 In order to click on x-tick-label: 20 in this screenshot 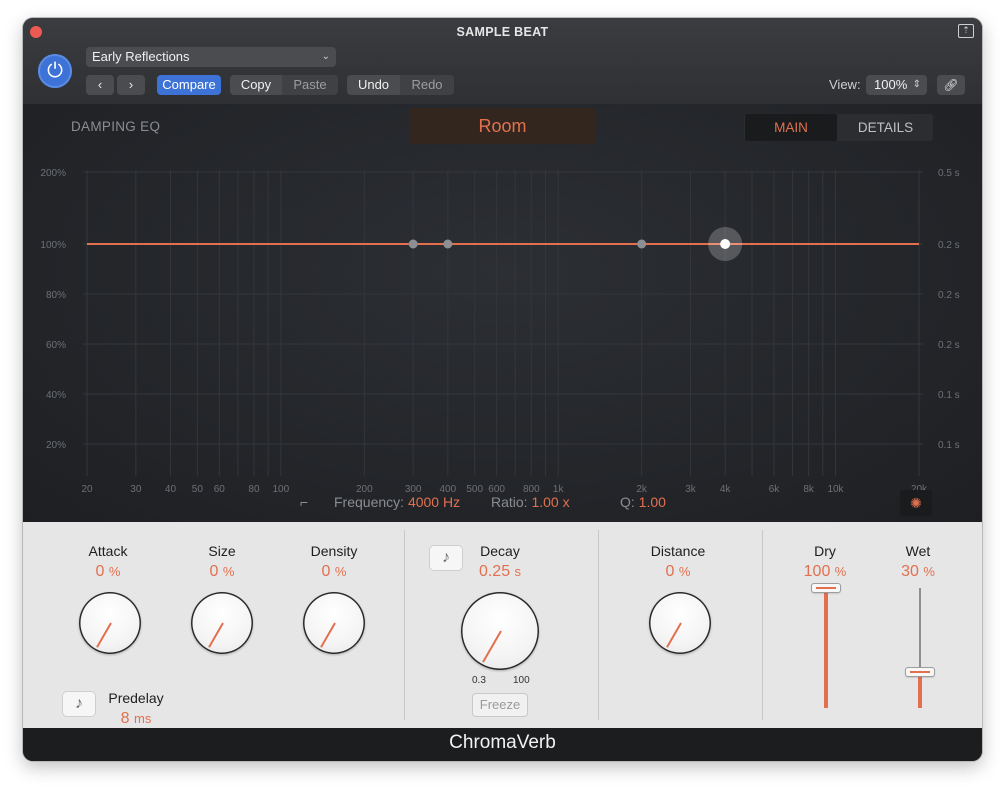, I will do `click(87, 489)`.